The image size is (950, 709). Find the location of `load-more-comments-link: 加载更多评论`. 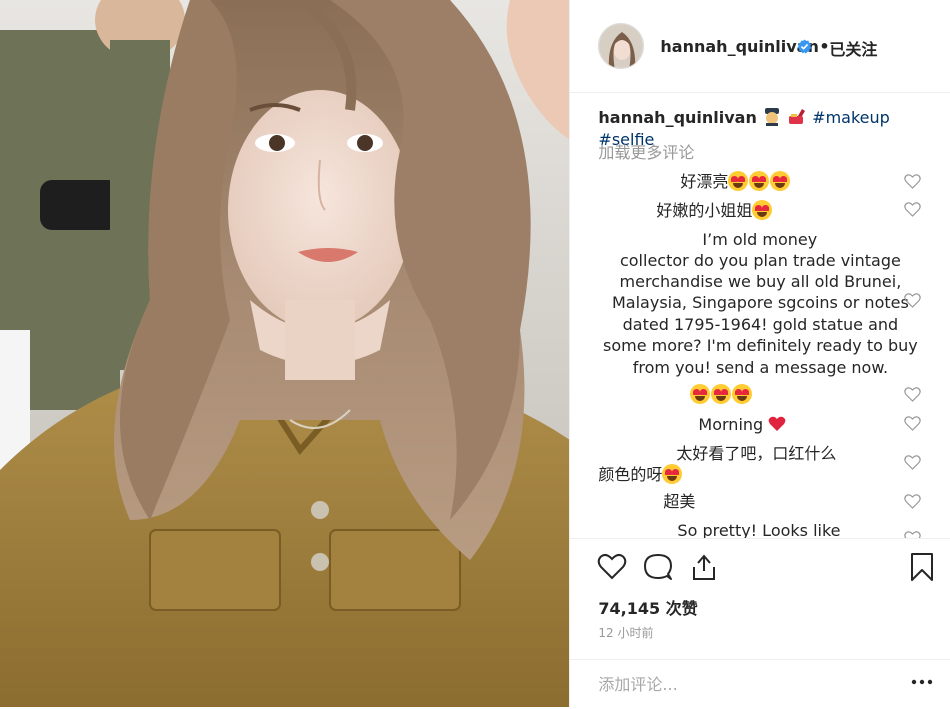

load-more-comments-link: 加载更多评论 is located at coordinates (646, 151).